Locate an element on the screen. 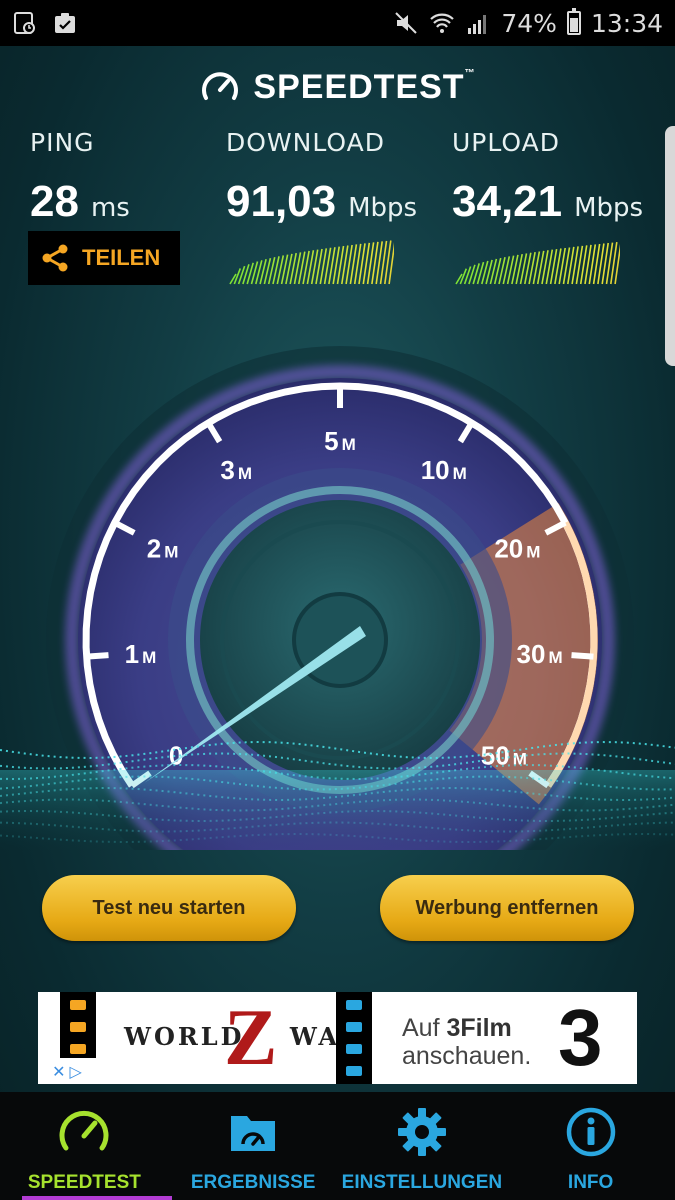  clock: 13:34 is located at coordinates (626, 23).